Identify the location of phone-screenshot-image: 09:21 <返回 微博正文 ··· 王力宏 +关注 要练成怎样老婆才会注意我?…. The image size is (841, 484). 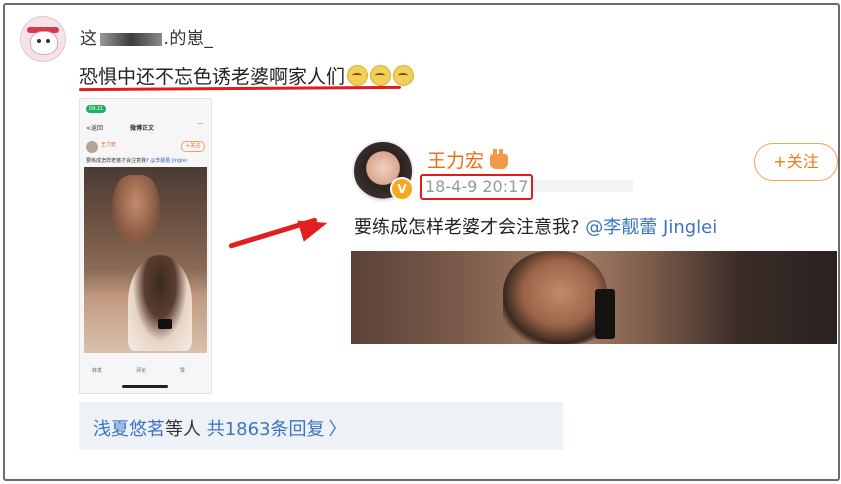
(145, 246).